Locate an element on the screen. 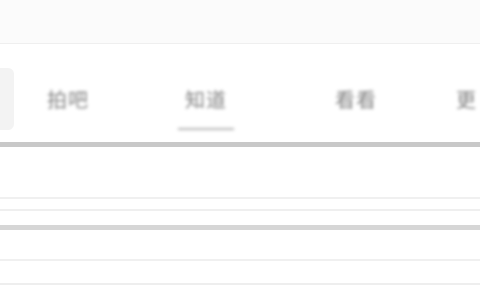 The image size is (480, 300). tab-3: 看看 is located at coordinates (356, 98).